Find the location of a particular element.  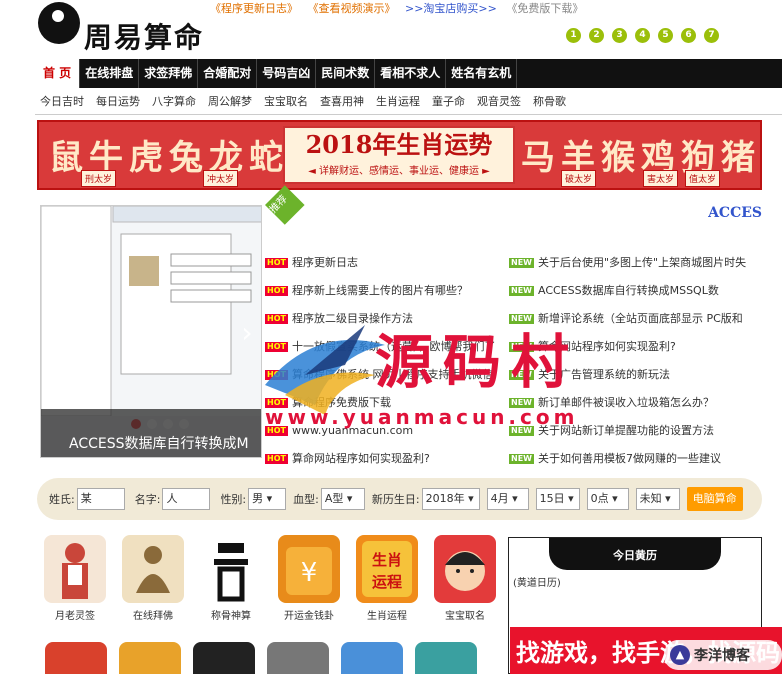

subnav-item: 每日运势 is located at coordinates (118, 101).